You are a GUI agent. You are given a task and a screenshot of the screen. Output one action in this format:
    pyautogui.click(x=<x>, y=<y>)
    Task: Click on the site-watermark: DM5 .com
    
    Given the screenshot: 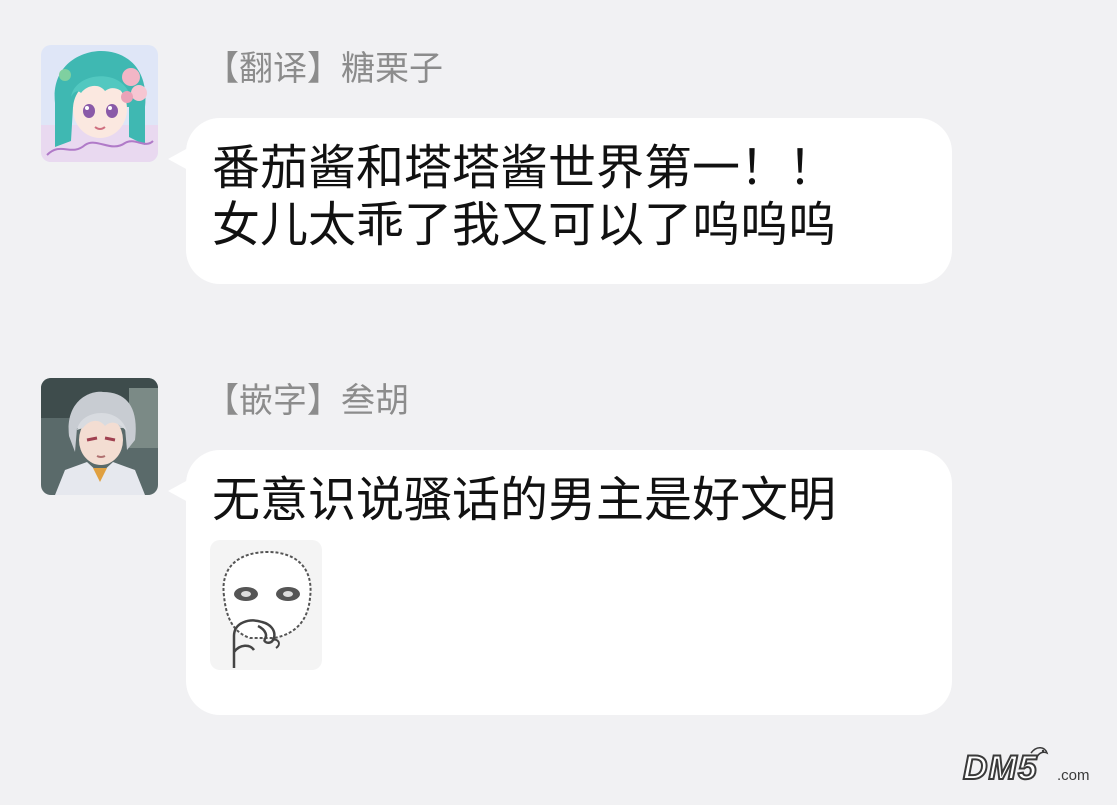 What is the action you would take?
    pyautogui.click(x=1028, y=768)
    